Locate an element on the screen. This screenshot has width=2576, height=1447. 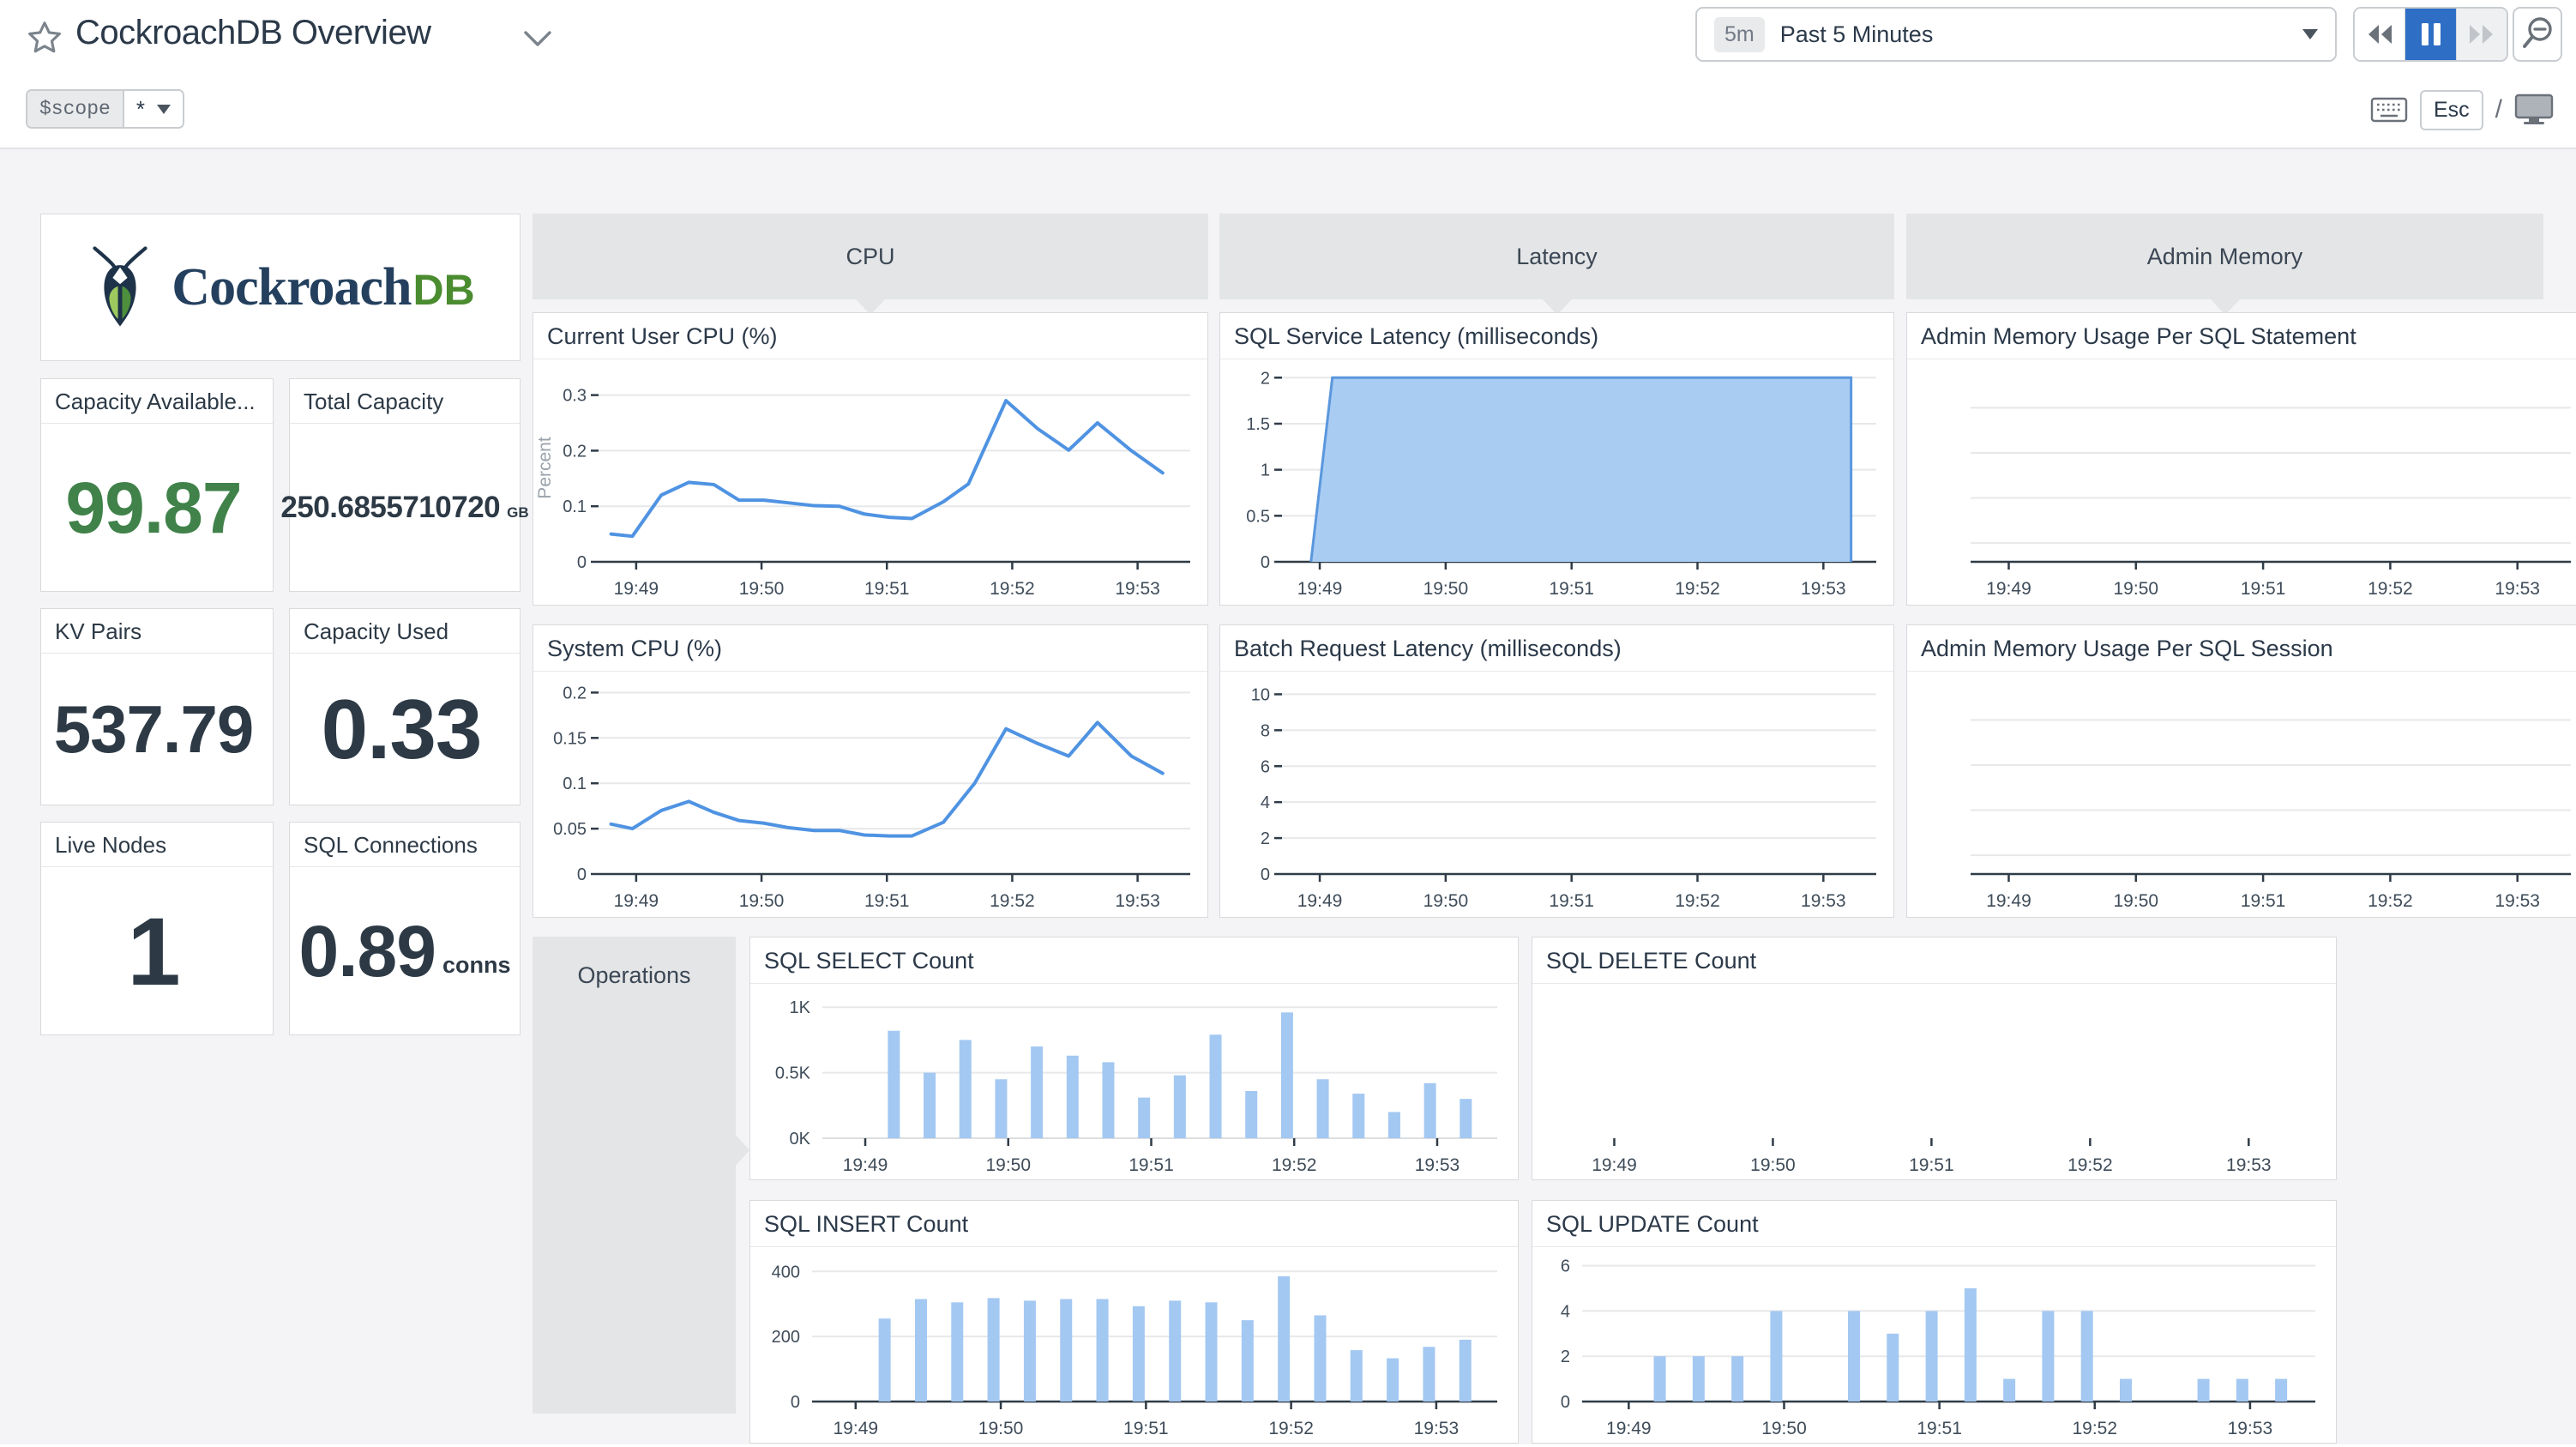
group-header-operations: Operations is located at coordinates (641, 1175).